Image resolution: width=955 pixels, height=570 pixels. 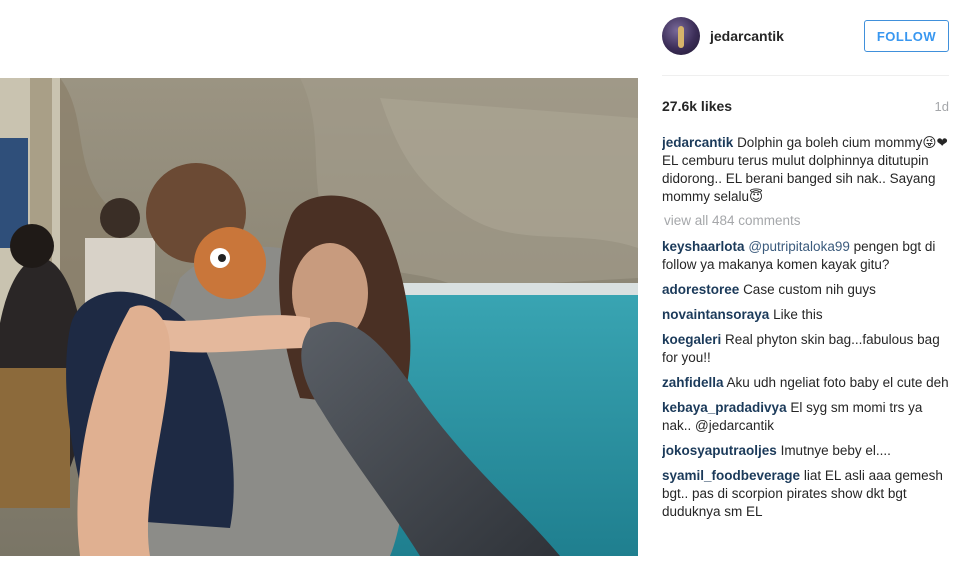 I want to click on header-divider, so click(x=805, y=75).